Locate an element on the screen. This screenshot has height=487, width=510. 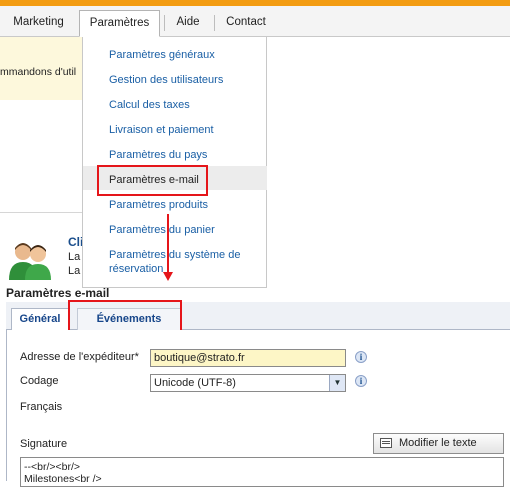
modify-text-button: Modifier le texte is located at coordinates (438, 443).